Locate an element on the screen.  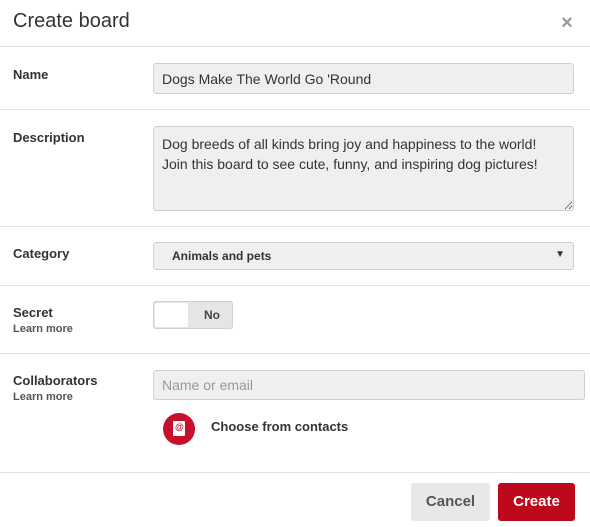
create-button: Create is located at coordinates (536, 502).